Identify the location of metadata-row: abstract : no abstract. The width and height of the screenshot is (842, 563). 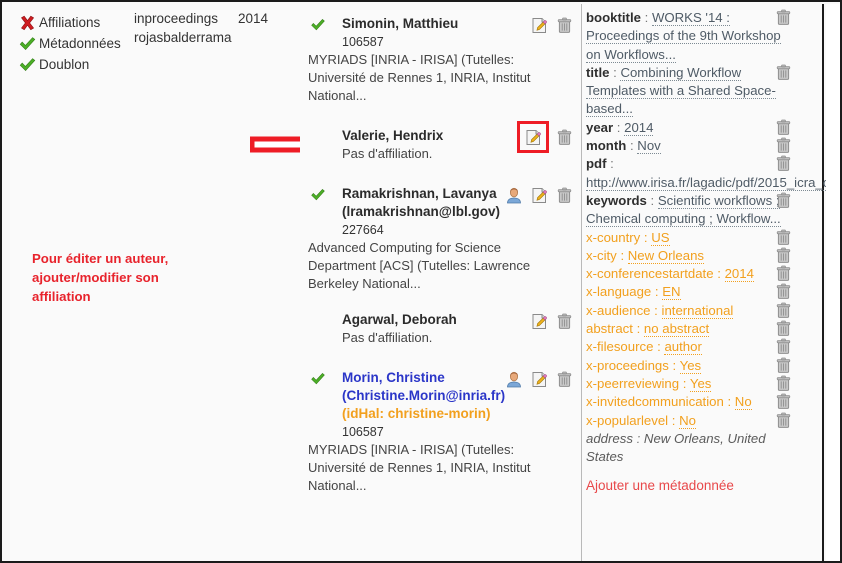
(704, 329).